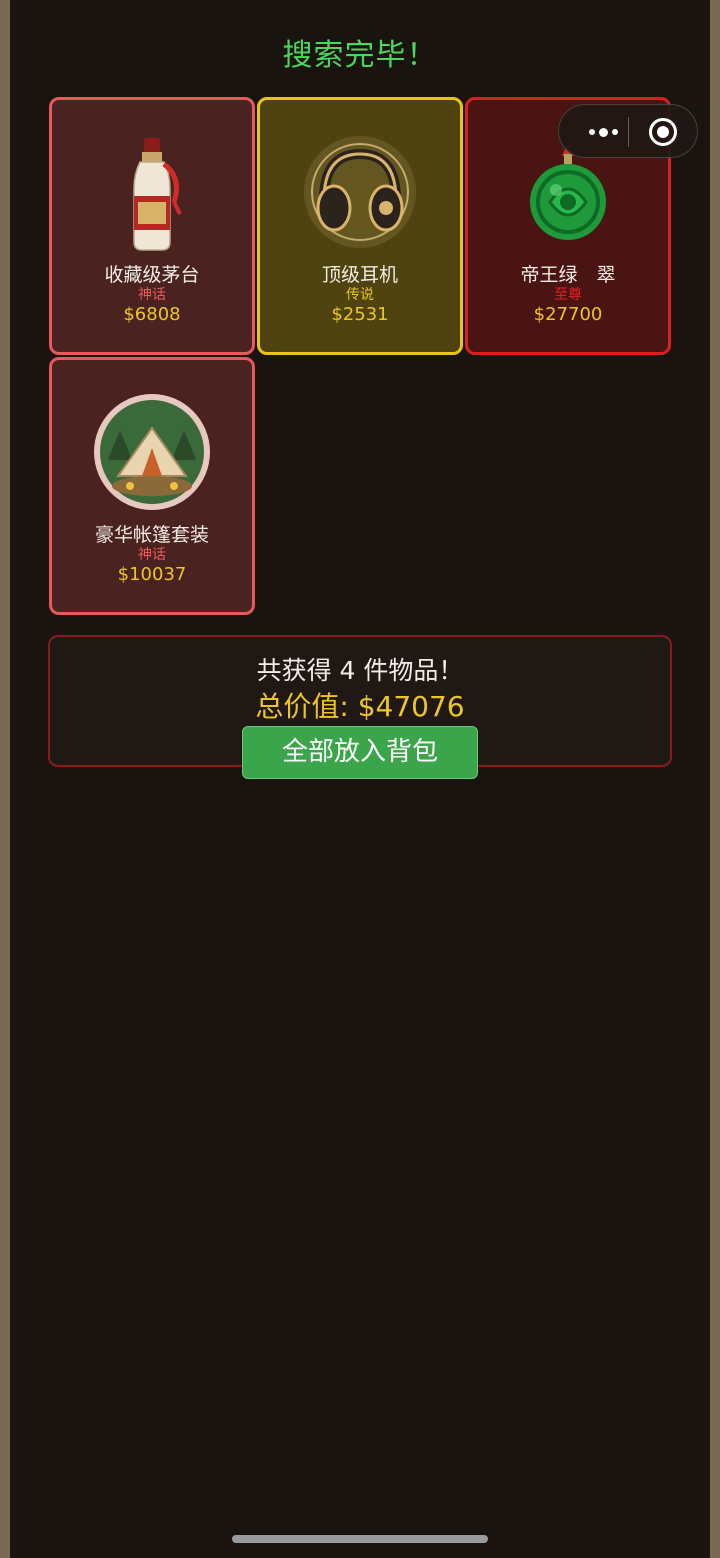 This screenshot has width=720, height=1558. I want to click on item-price: $6808, so click(152, 314).